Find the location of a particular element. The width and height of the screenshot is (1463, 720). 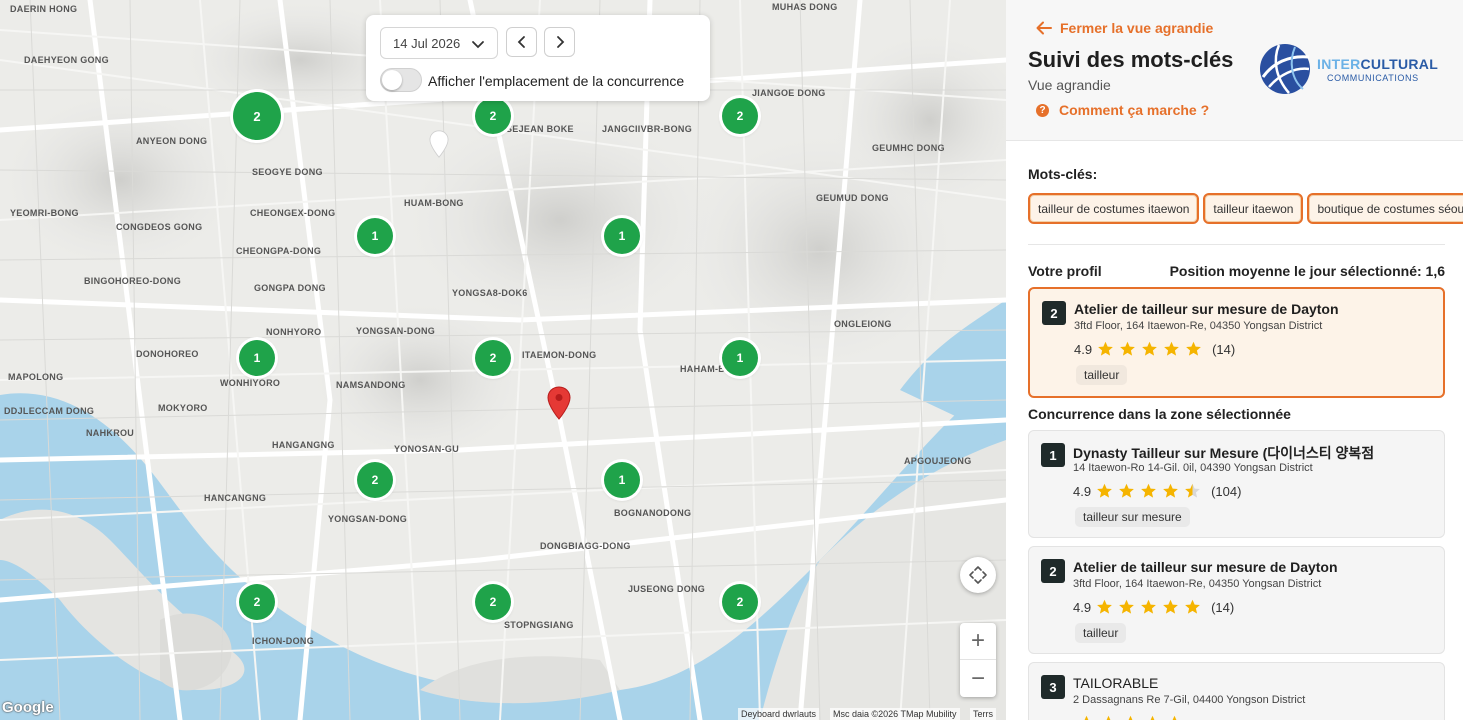

map-label: YONGSAN-DONG is located at coordinates (368, 519).